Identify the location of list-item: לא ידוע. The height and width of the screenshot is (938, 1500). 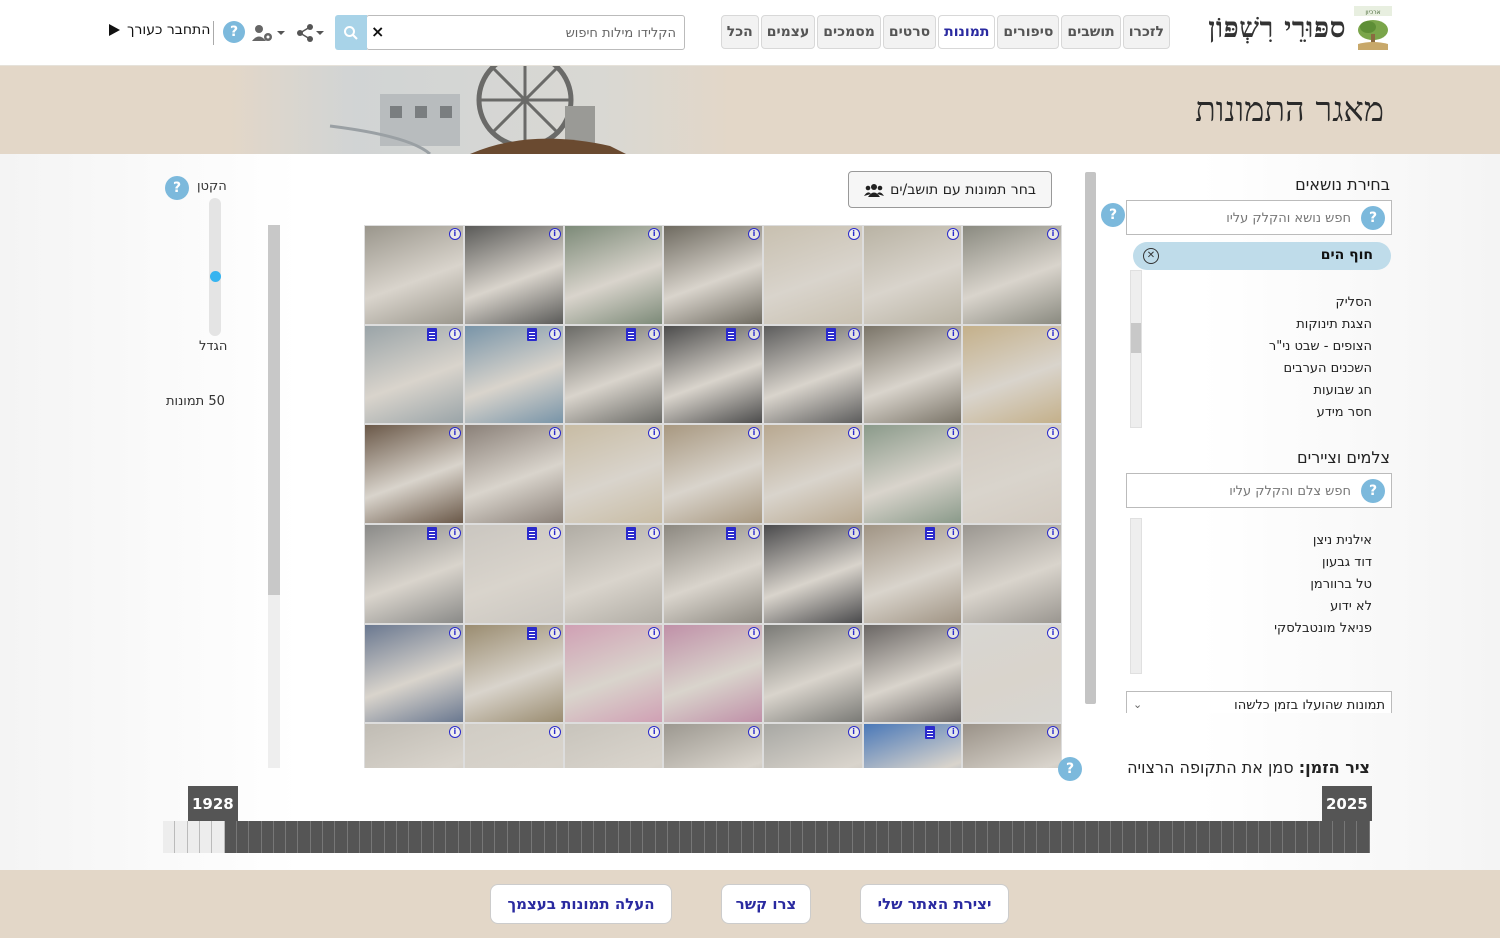
(1257, 607).